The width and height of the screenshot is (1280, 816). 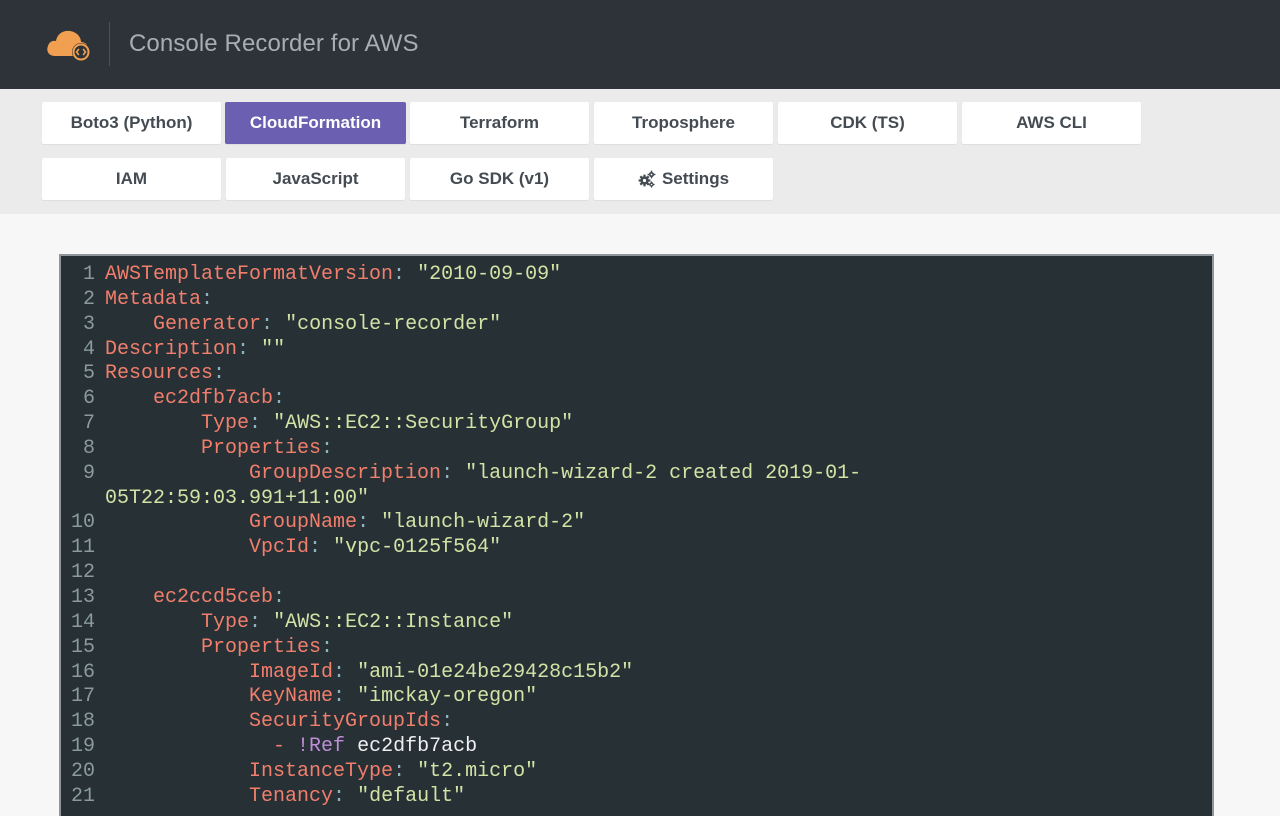 What do you see at coordinates (423, 424) in the screenshot?
I see `yaml-value: "AWS::EC2::SecurityGroup"` at bounding box center [423, 424].